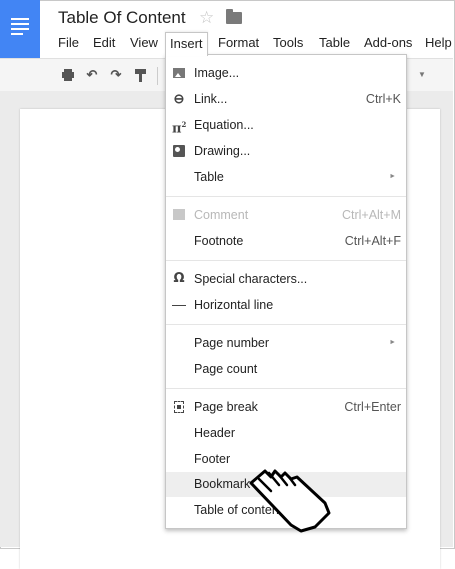  What do you see at coordinates (122, 18) in the screenshot?
I see `document-title: Table Of Content` at bounding box center [122, 18].